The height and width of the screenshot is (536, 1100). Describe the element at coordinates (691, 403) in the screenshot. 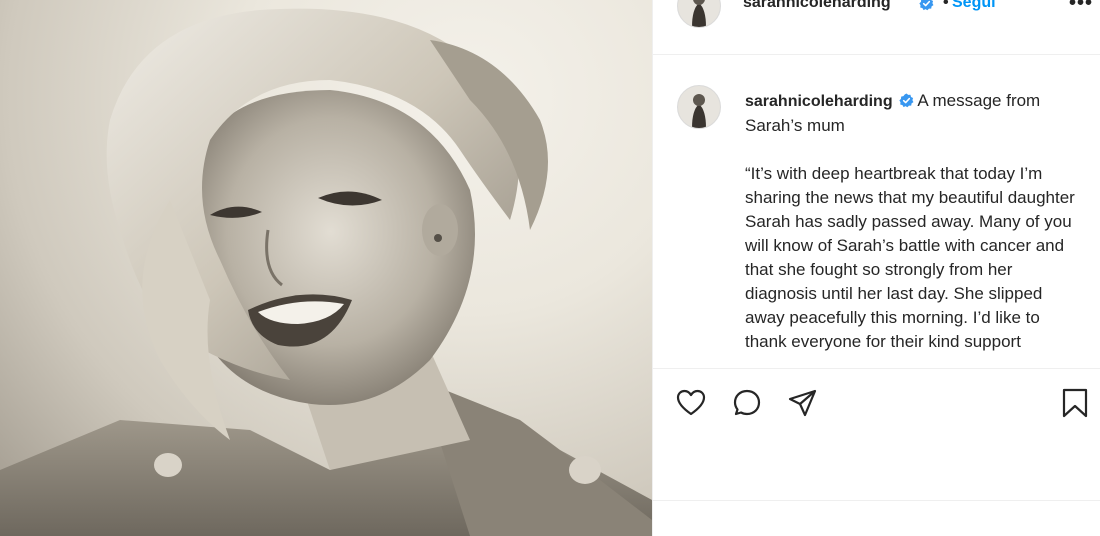

I see `heart-icon` at that location.